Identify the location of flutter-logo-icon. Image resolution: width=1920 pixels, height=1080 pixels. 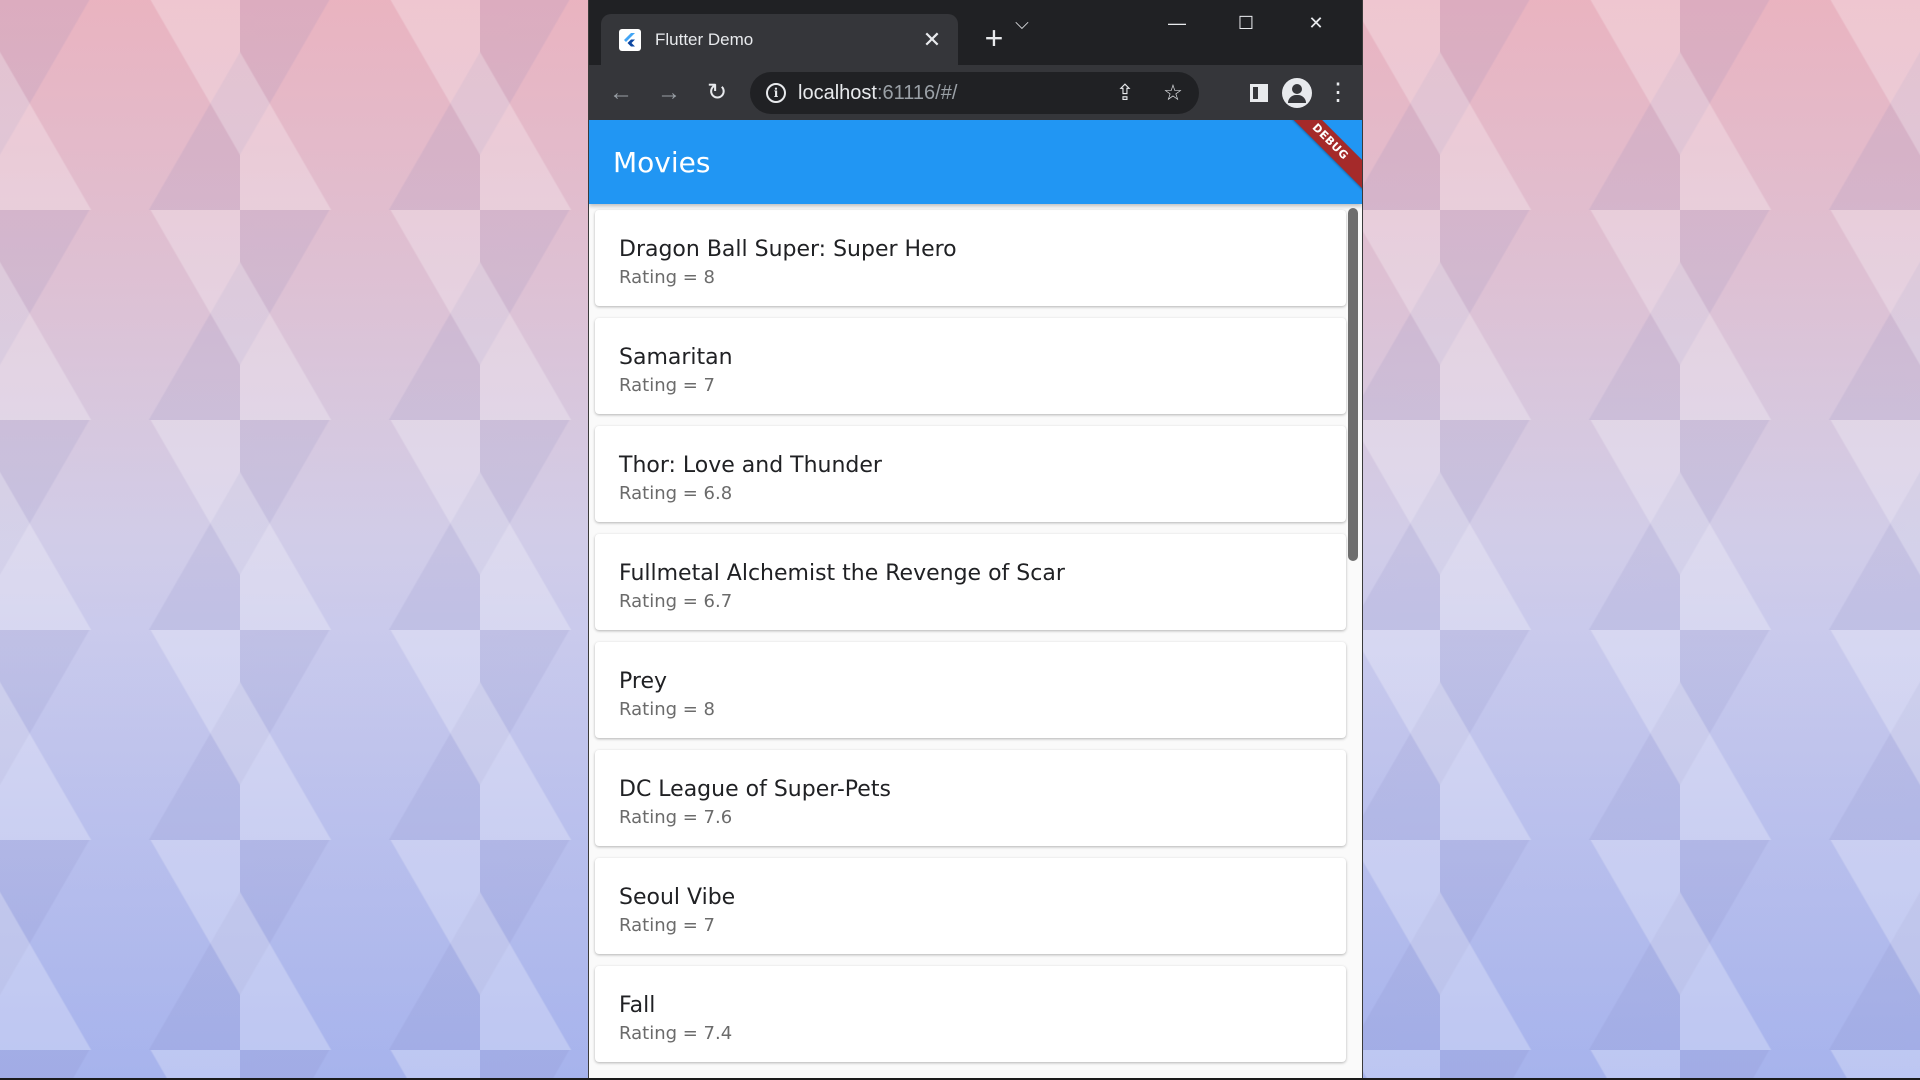
(630, 39).